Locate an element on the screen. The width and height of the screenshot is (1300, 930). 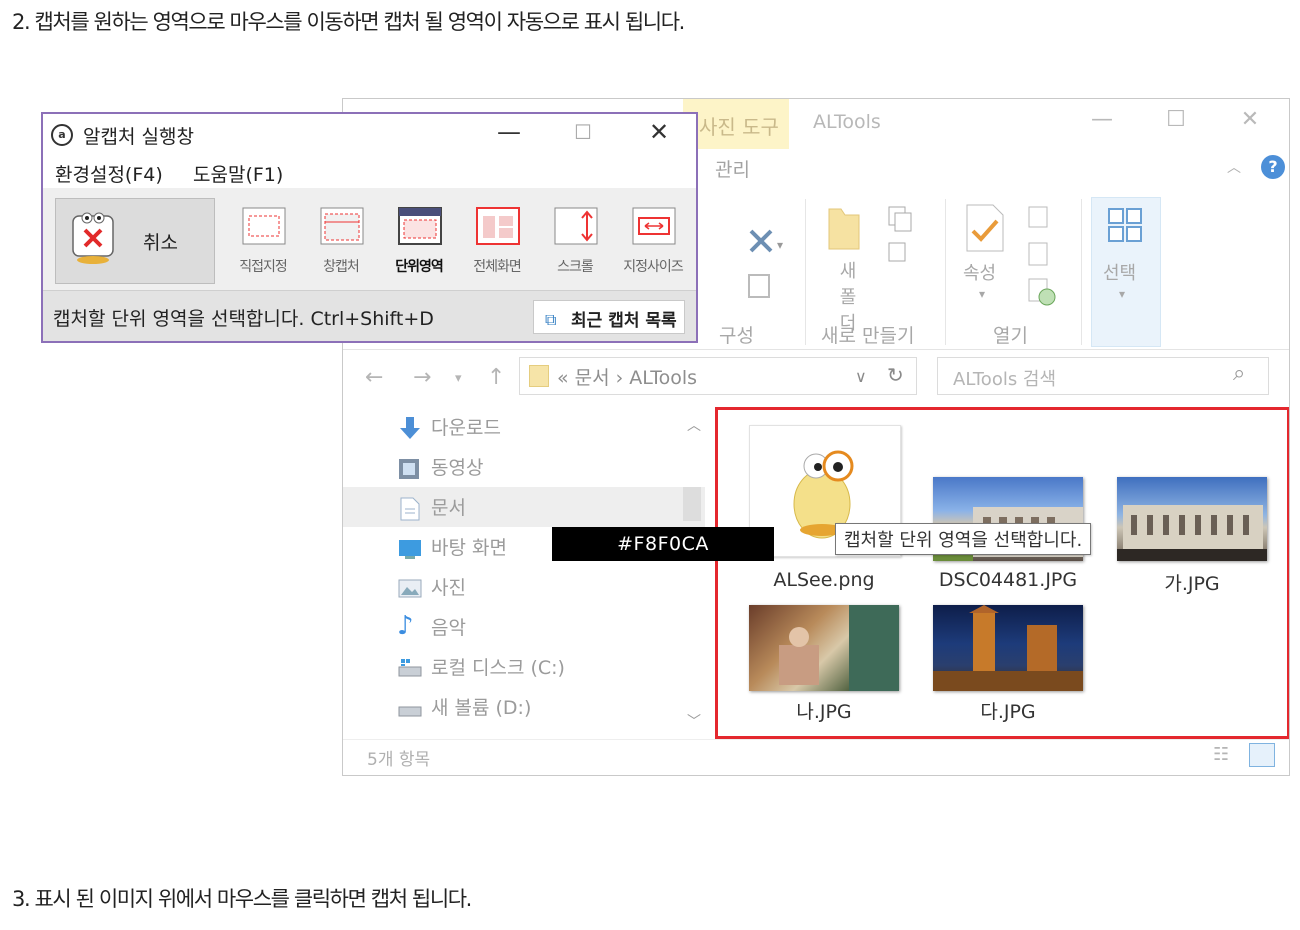
search-placeholder: ALTools 검색 is located at coordinates (1005, 379).